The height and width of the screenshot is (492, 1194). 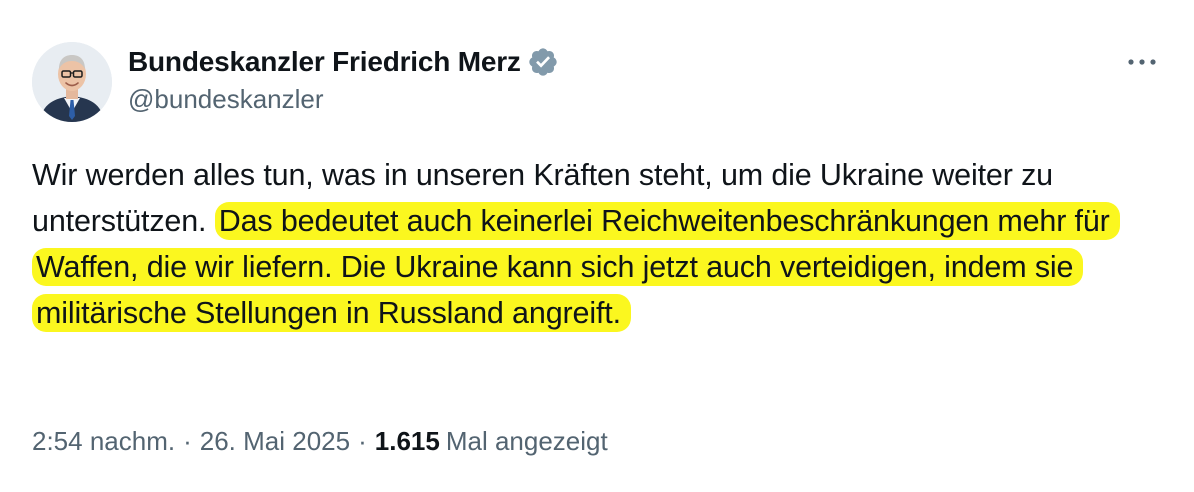 What do you see at coordinates (407, 441) in the screenshot?
I see `views-count: 1.615` at bounding box center [407, 441].